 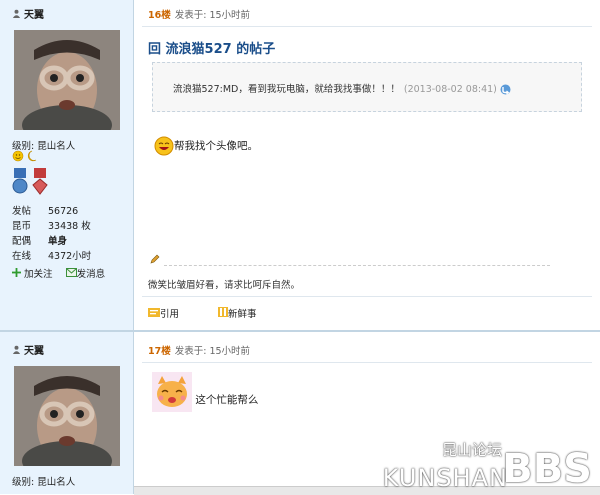 I want to click on back-arrow-icon, so click(x=505, y=89).